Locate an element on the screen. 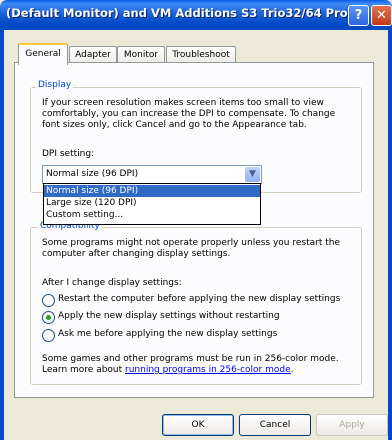  dpi-option-large: Large size (120 DPI) is located at coordinates (152, 203).